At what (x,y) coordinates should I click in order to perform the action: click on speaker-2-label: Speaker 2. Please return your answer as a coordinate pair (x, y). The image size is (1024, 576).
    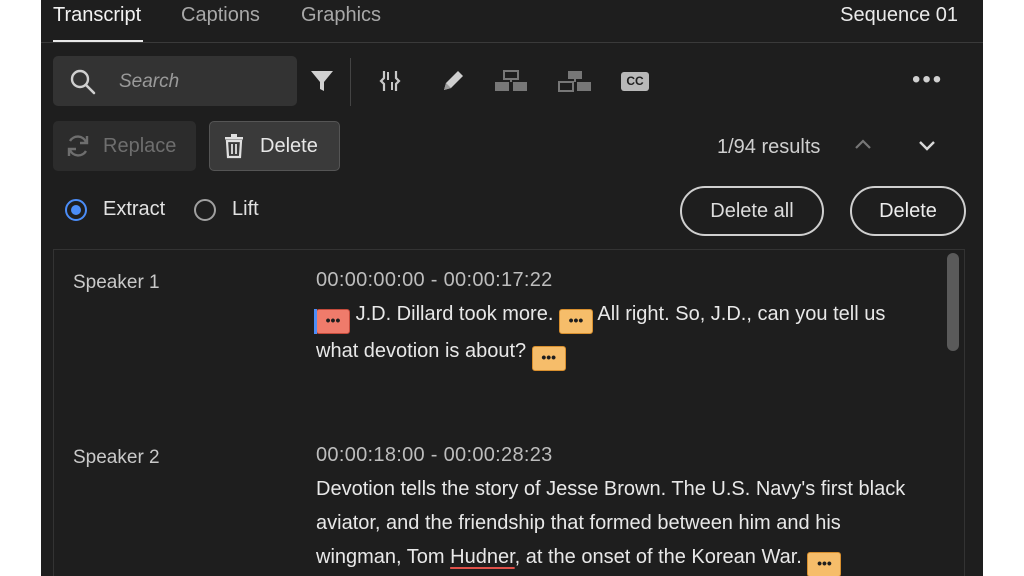
    Looking at the image, I should click on (116, 458).